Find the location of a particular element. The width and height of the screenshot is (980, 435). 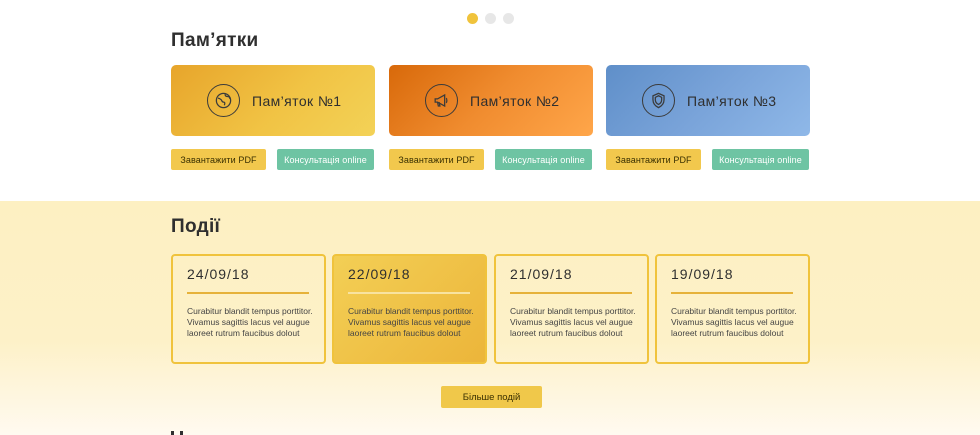

consultation-button-1: Консультація online is located at coordinates (325, 159).